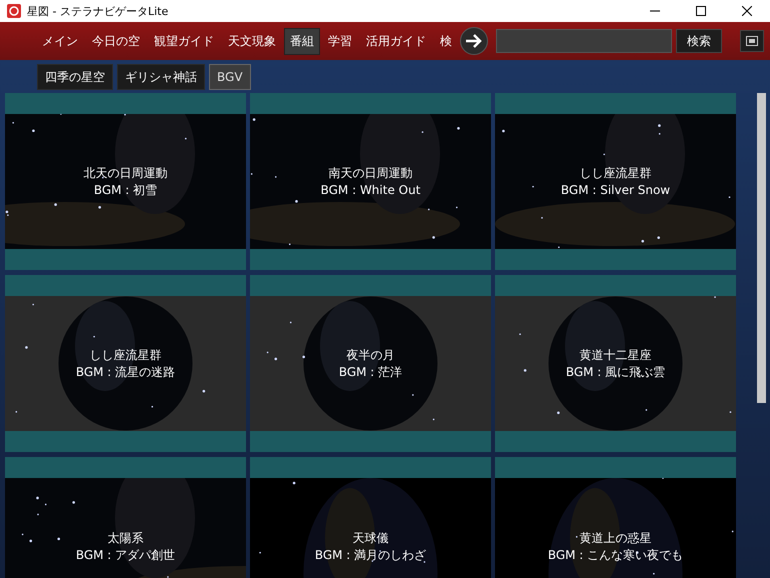  I want to click on bgm-label: BGM : アダパ創世, so click(126, 555).